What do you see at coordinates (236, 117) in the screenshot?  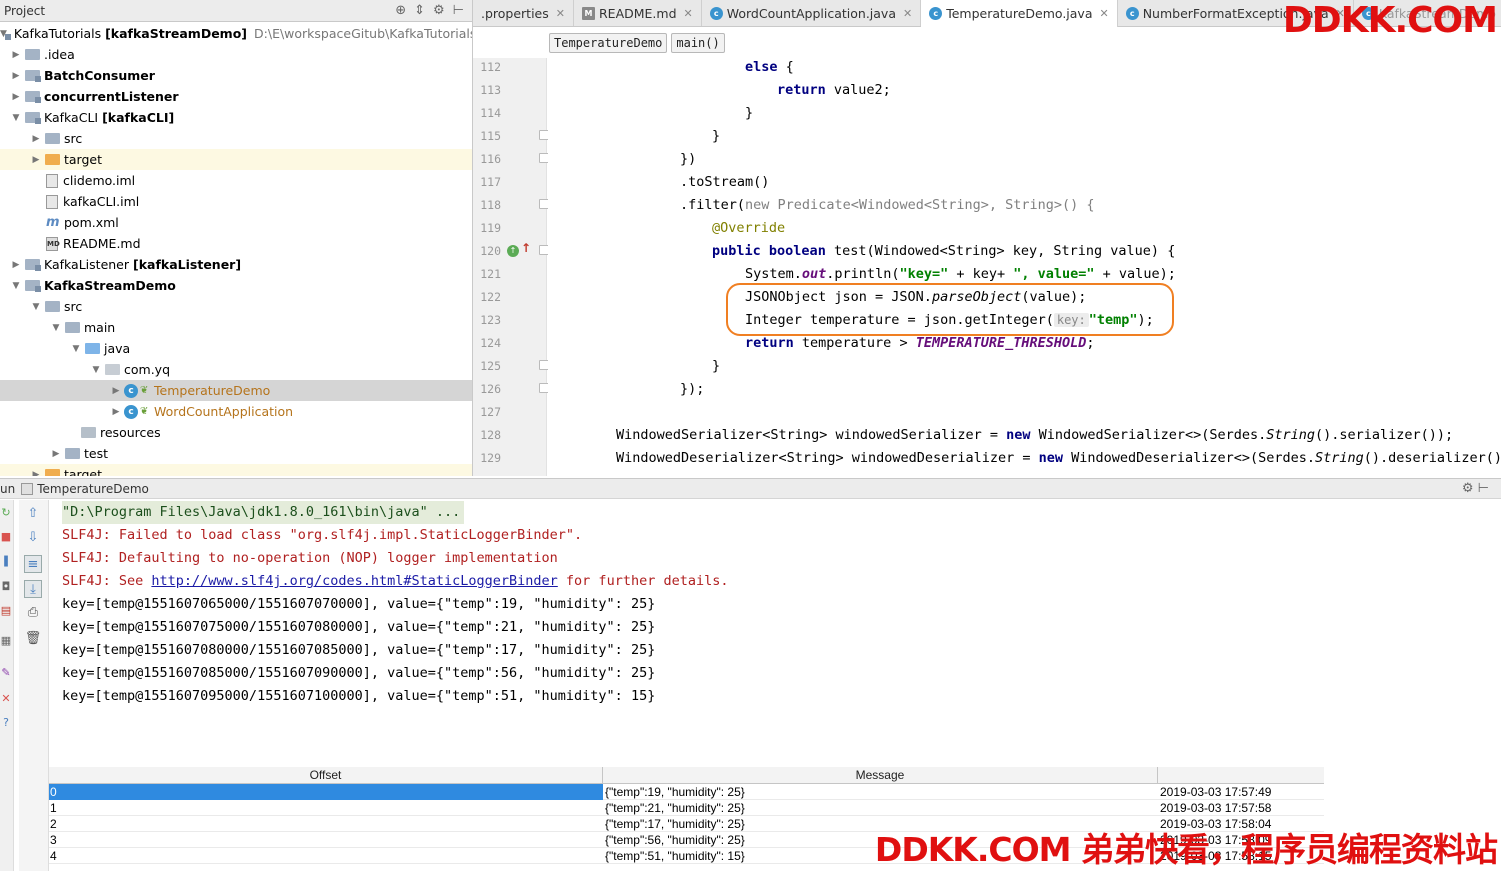 I see `tree-item-kafkacli: ▼ KafkaCLI [kafkaCLI]` at bounding box center [236, 117].